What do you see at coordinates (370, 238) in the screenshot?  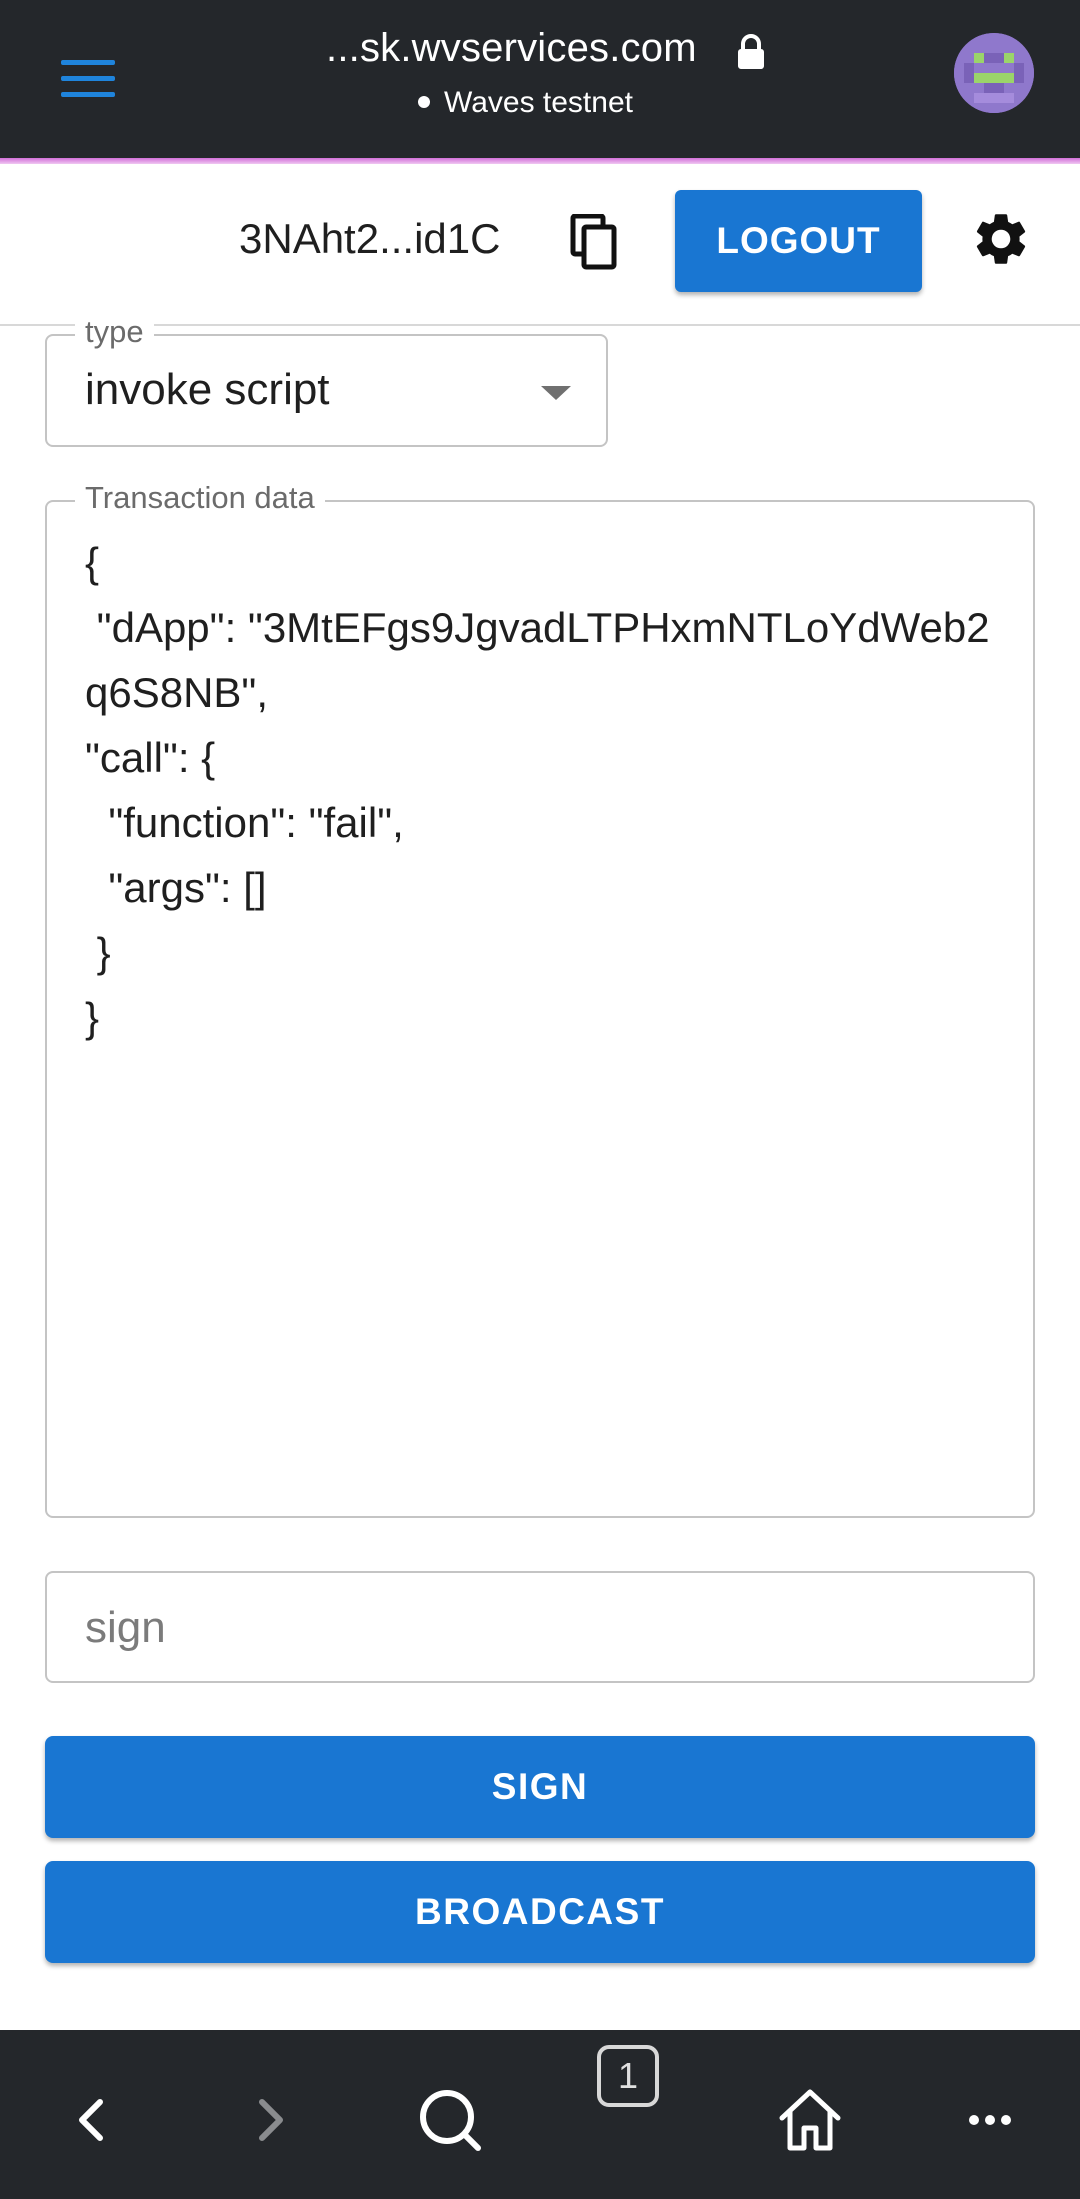 I see `account-address: 3NAht2...id1C` at bounding box center [370, 238].